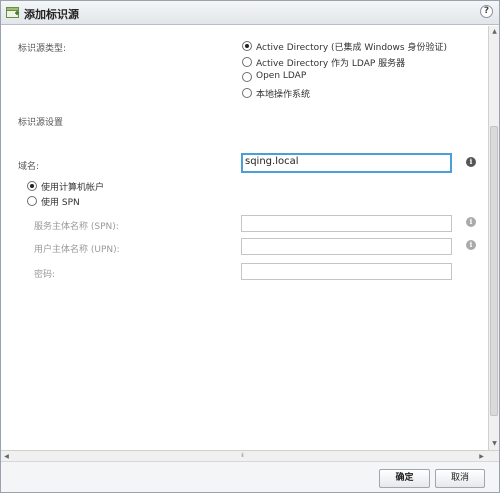 The image size is (500, 493). Describe the element at coordinates (250, 13) in the screenshot. I see `dialog-titlebar: 添加标识源 ?` at that location.